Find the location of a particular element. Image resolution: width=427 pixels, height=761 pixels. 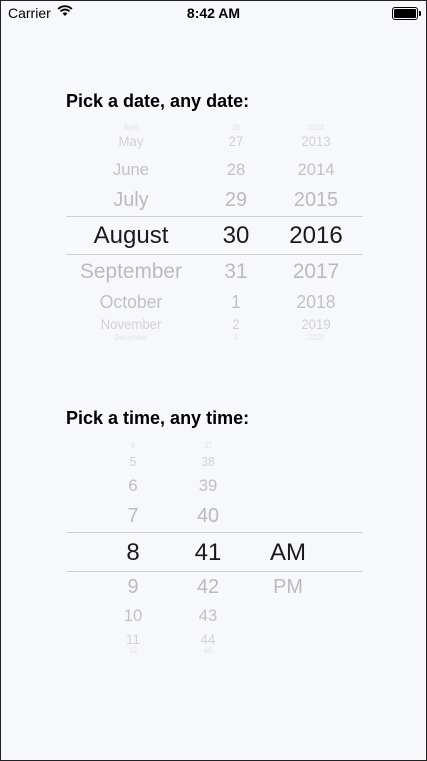

year-option: 2017 is located at coordinates (315, 272).